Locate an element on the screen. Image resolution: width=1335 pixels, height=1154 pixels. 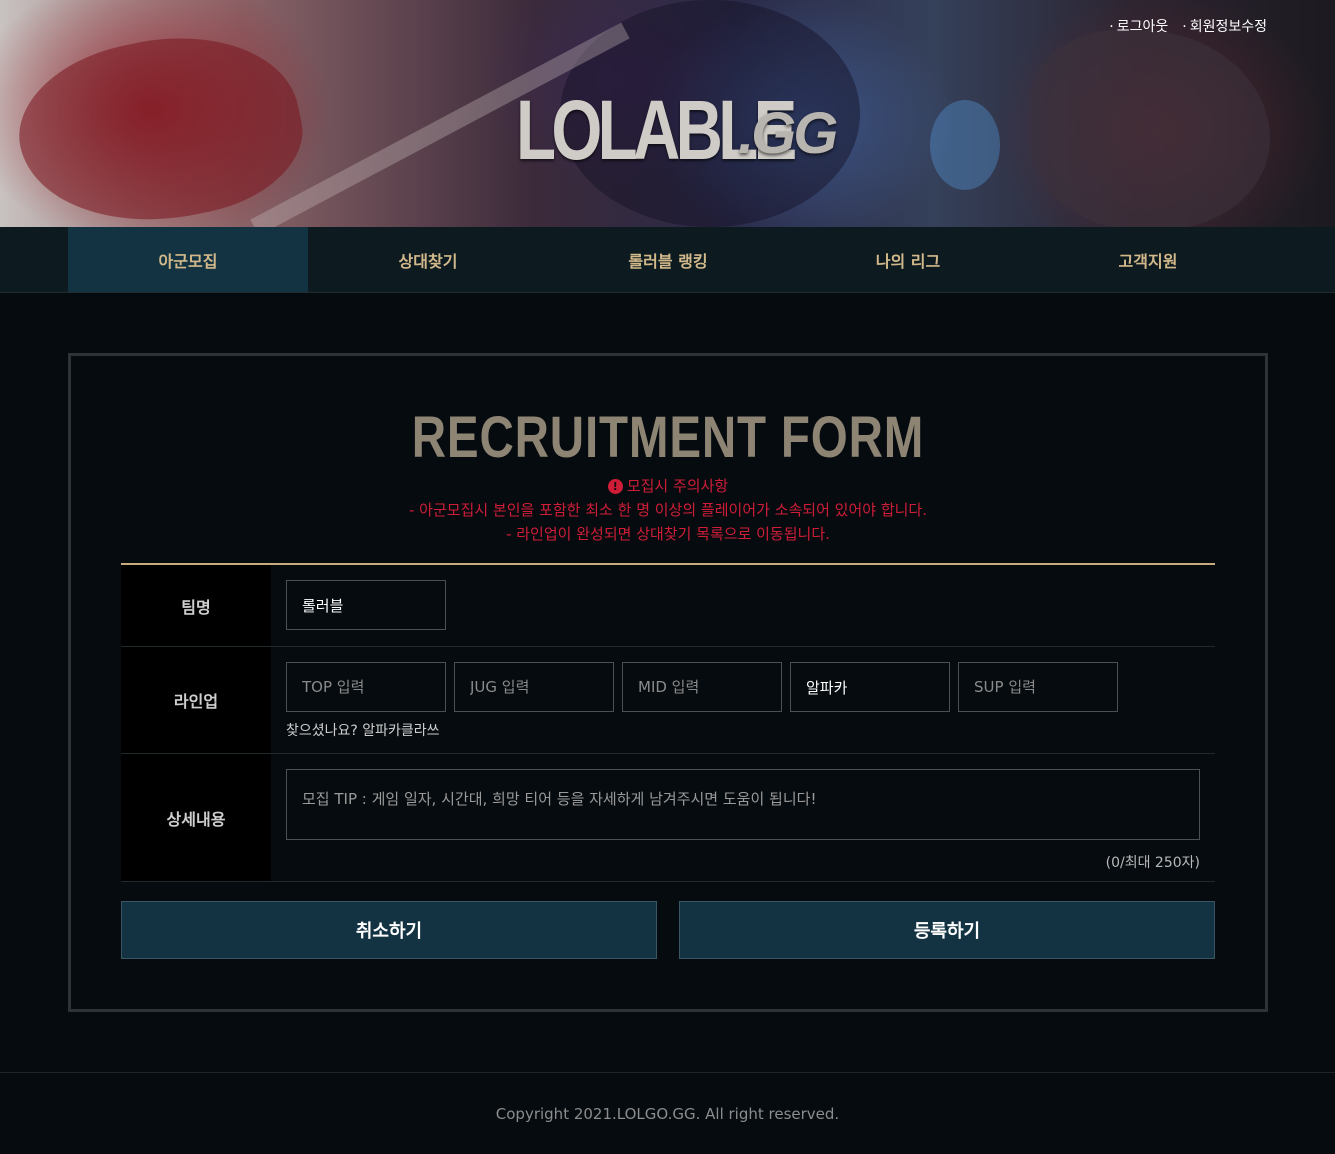
lineup-label: 라인업 is located at coordinates (196, 700).